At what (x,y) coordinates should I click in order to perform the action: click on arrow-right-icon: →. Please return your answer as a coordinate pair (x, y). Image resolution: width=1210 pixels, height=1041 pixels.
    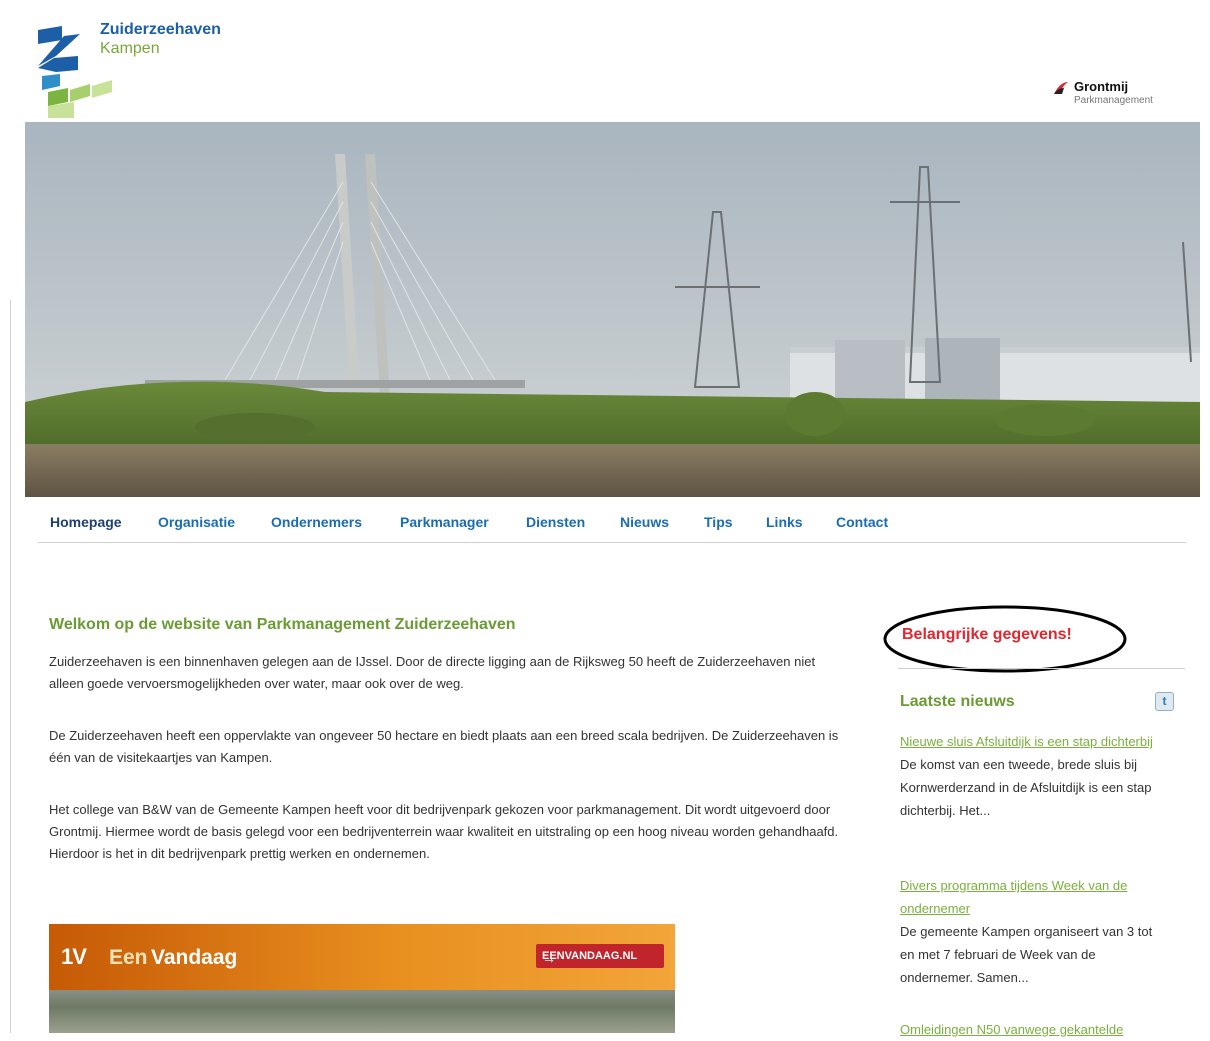
    Looking at the image, I should click on (549, 958).